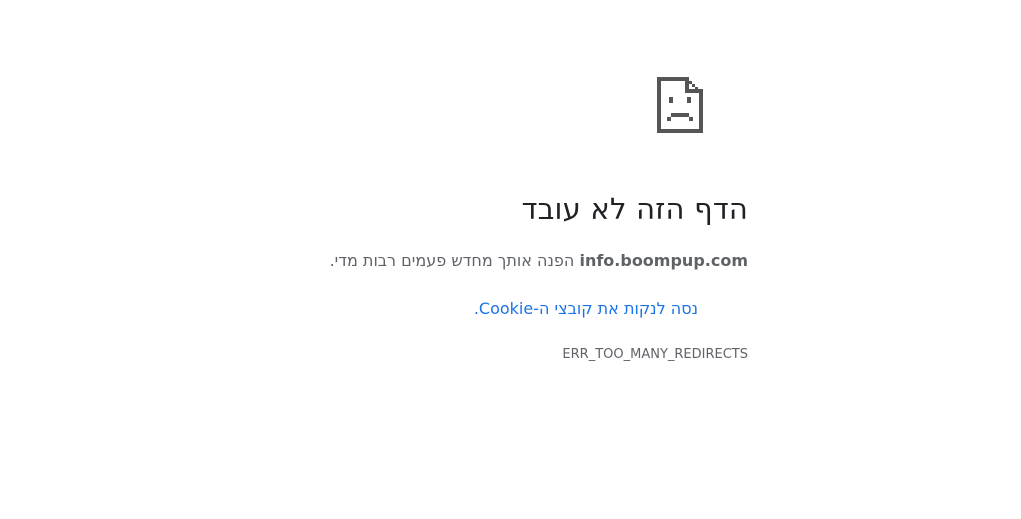 The width and height of the screenshot is (1021, 519). Describe the element at coordinates (680, 105) in the screenshot. I see `sad-page-icon` at that location.